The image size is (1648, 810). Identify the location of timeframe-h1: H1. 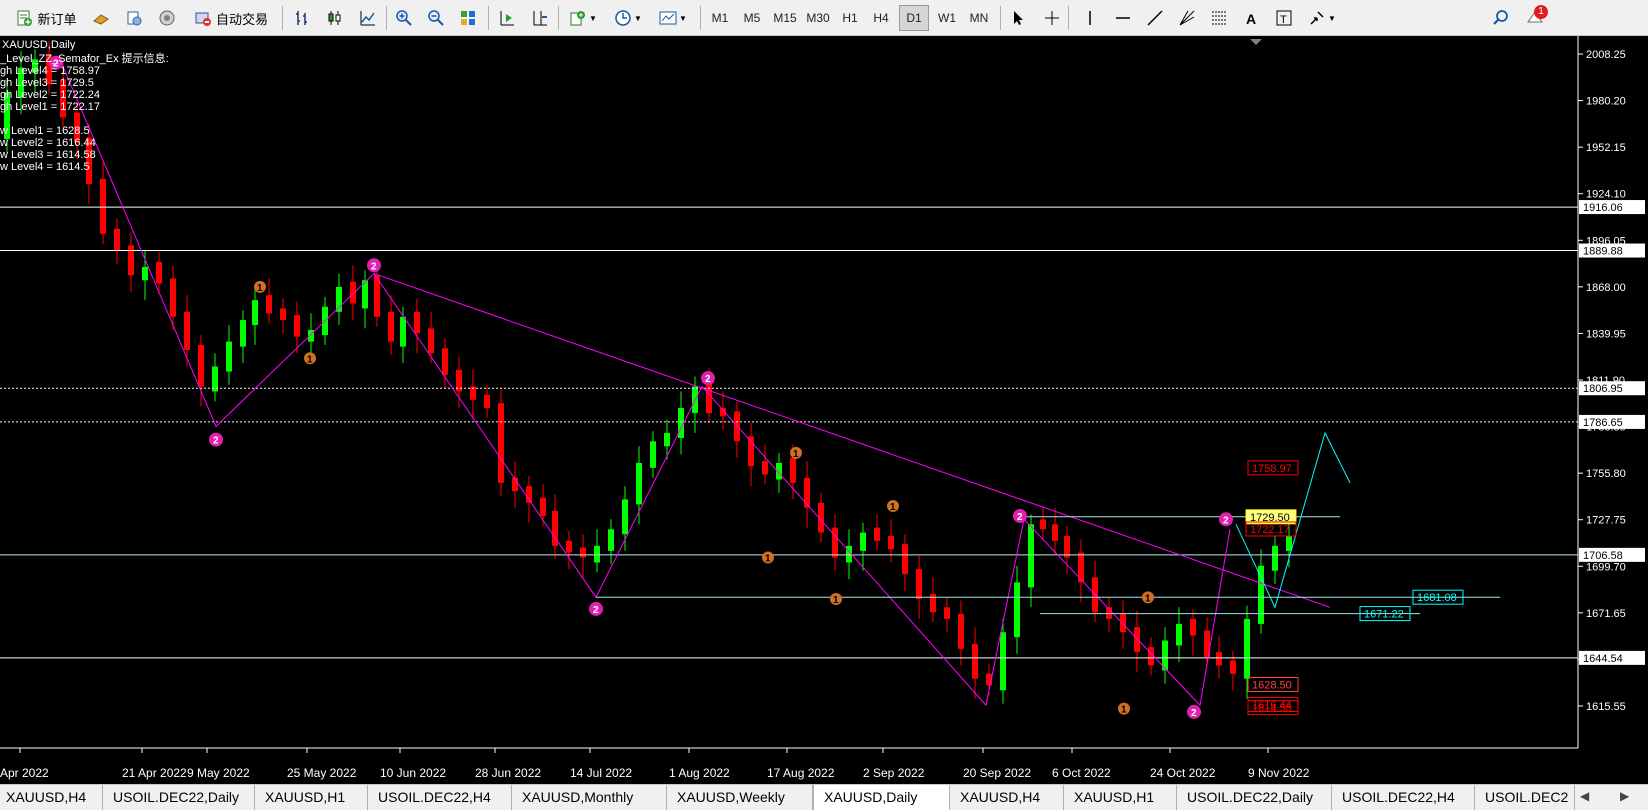
(850, 18).